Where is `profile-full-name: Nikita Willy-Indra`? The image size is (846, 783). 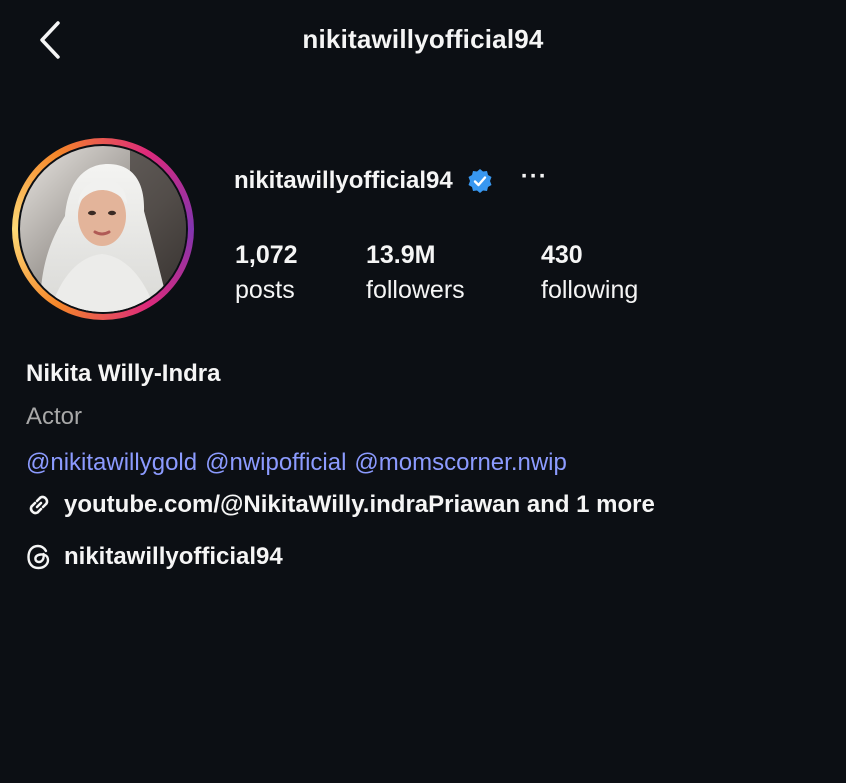
profile-full-name: Nikita Willy-Indra is located at coordinates (123, 373).